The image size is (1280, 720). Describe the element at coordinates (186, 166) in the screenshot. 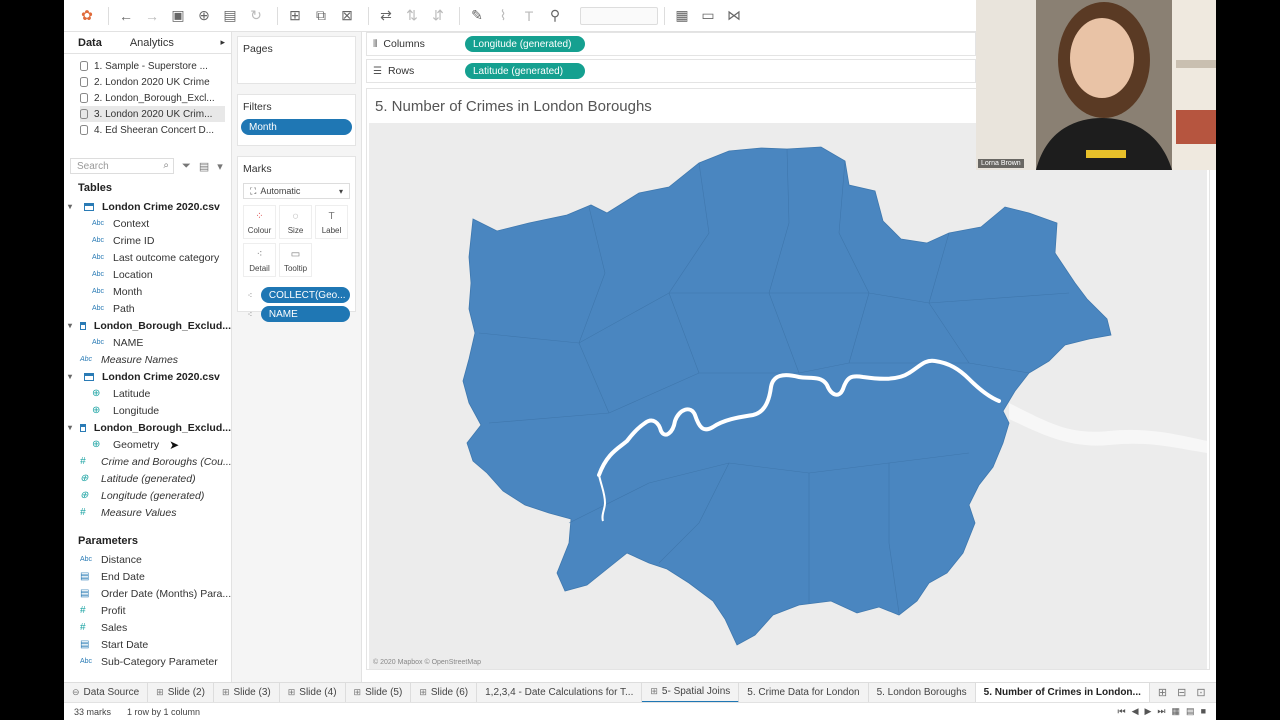

I see `filter-icon: ⏷` at that location.